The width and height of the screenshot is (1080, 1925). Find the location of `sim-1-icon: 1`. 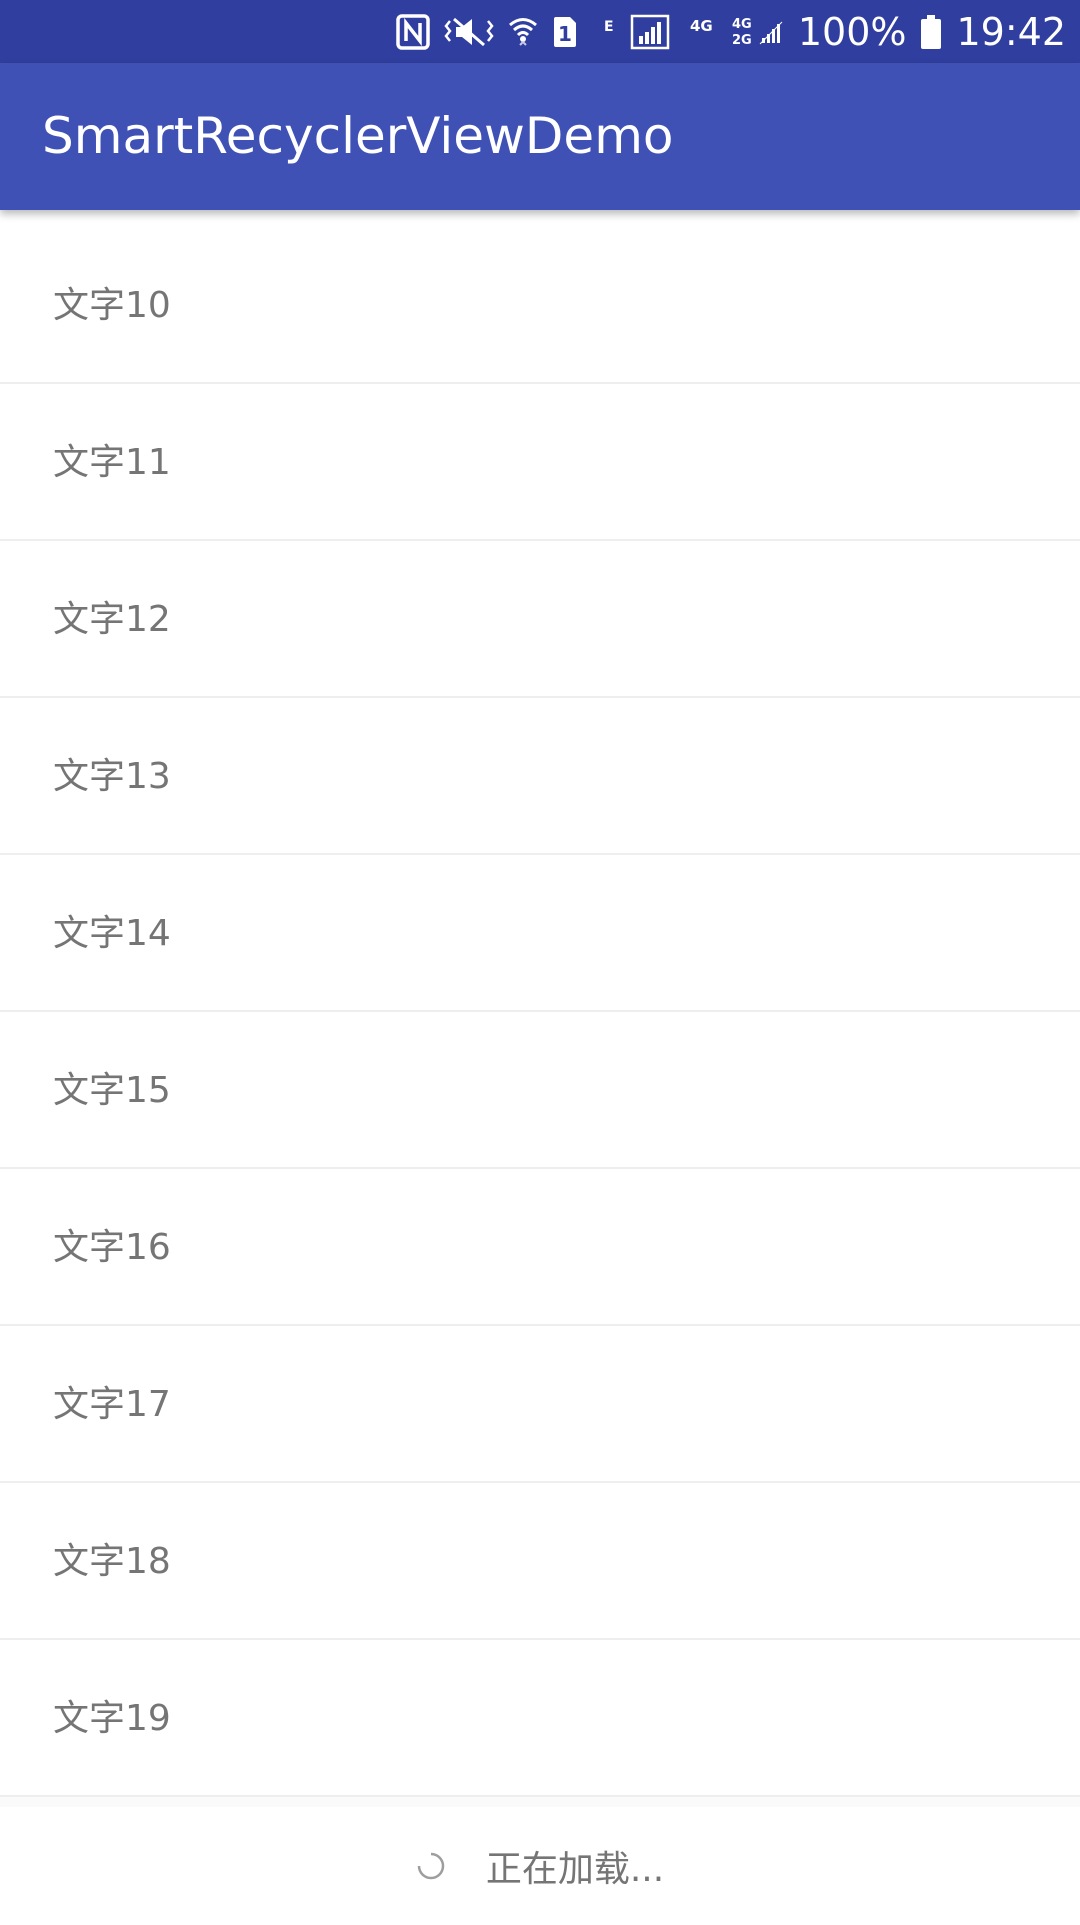

sim-1-icon: 1 is located at coordinates (565, 32).